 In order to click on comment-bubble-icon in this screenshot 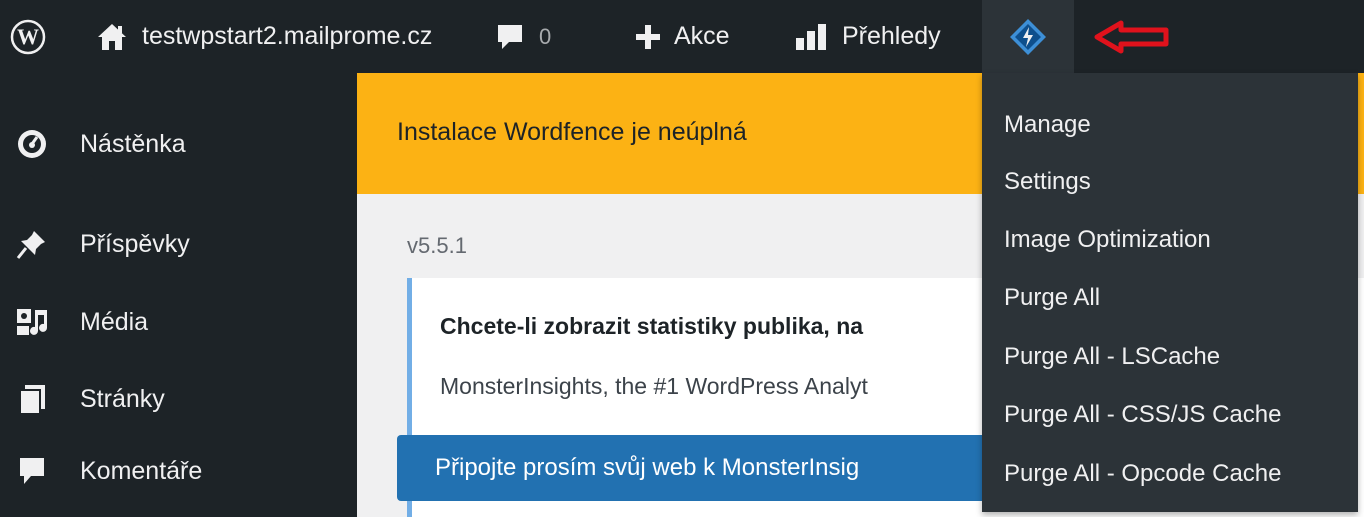, I will do `click(510, 37)`.